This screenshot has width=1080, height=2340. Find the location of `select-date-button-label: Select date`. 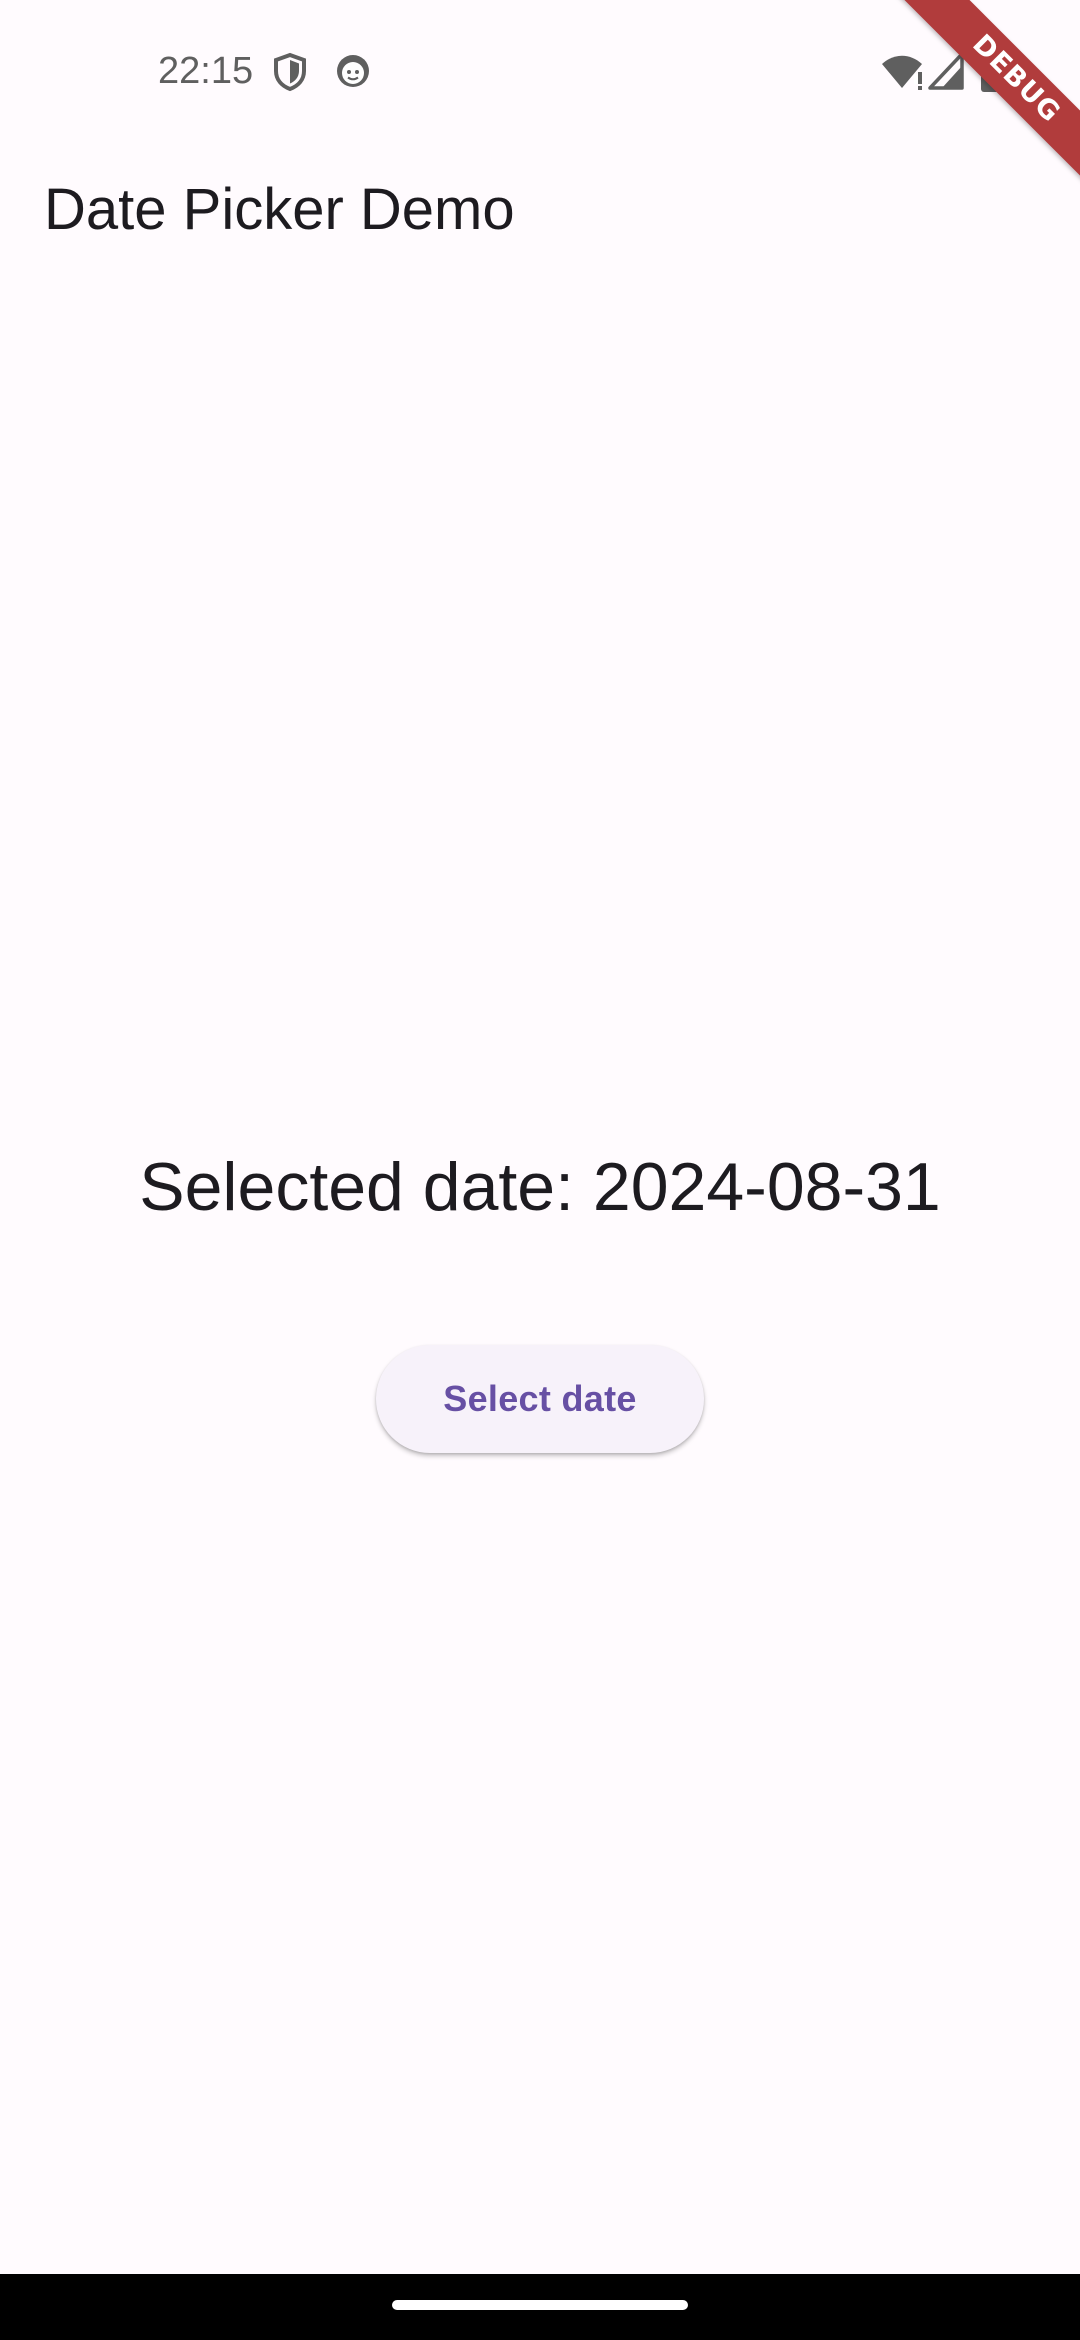

select-date-button-label: Select date is located at coordinates (540, 1398).